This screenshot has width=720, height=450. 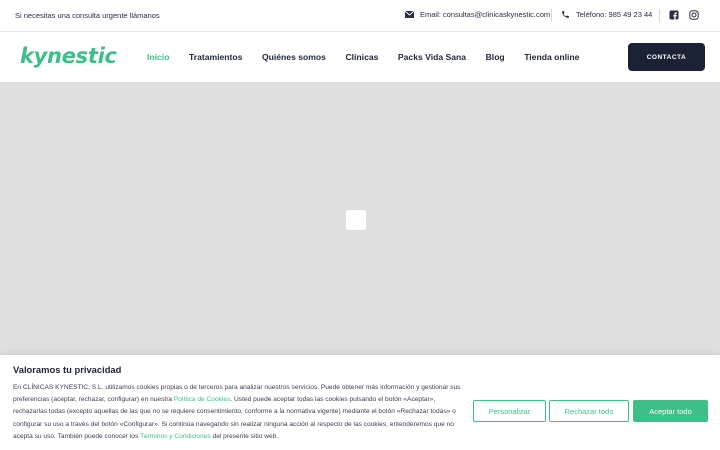 I want to click on phone-text: Teléfono: 985 49 23 44, so click(x=614, y=14).